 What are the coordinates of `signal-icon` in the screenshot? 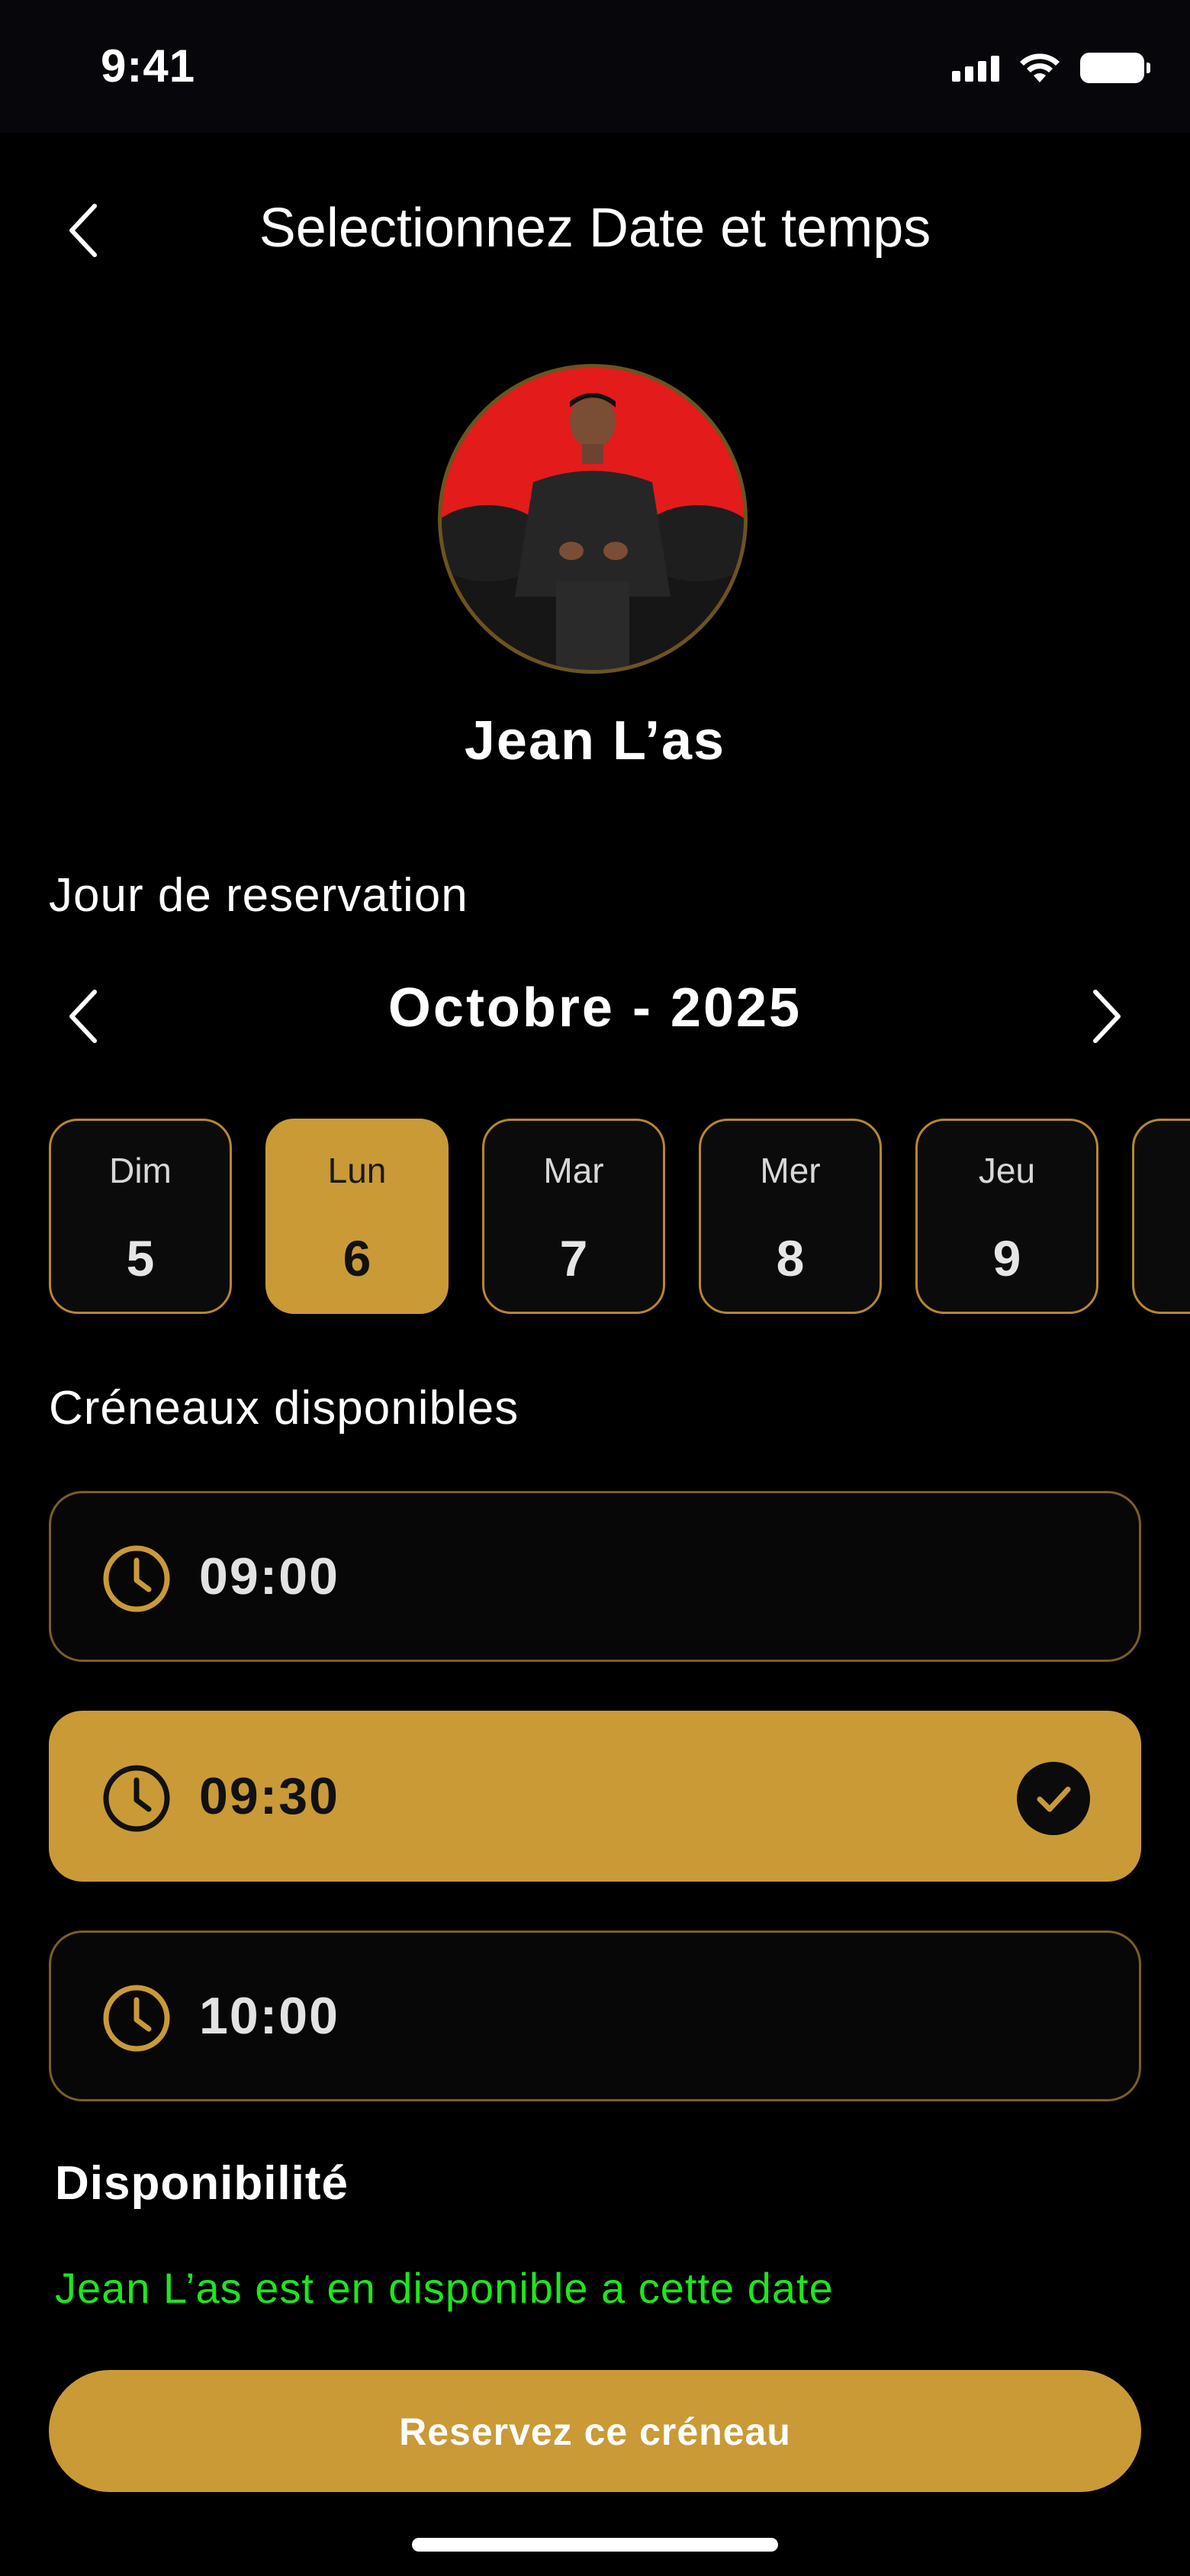 It's located at (975, 68).